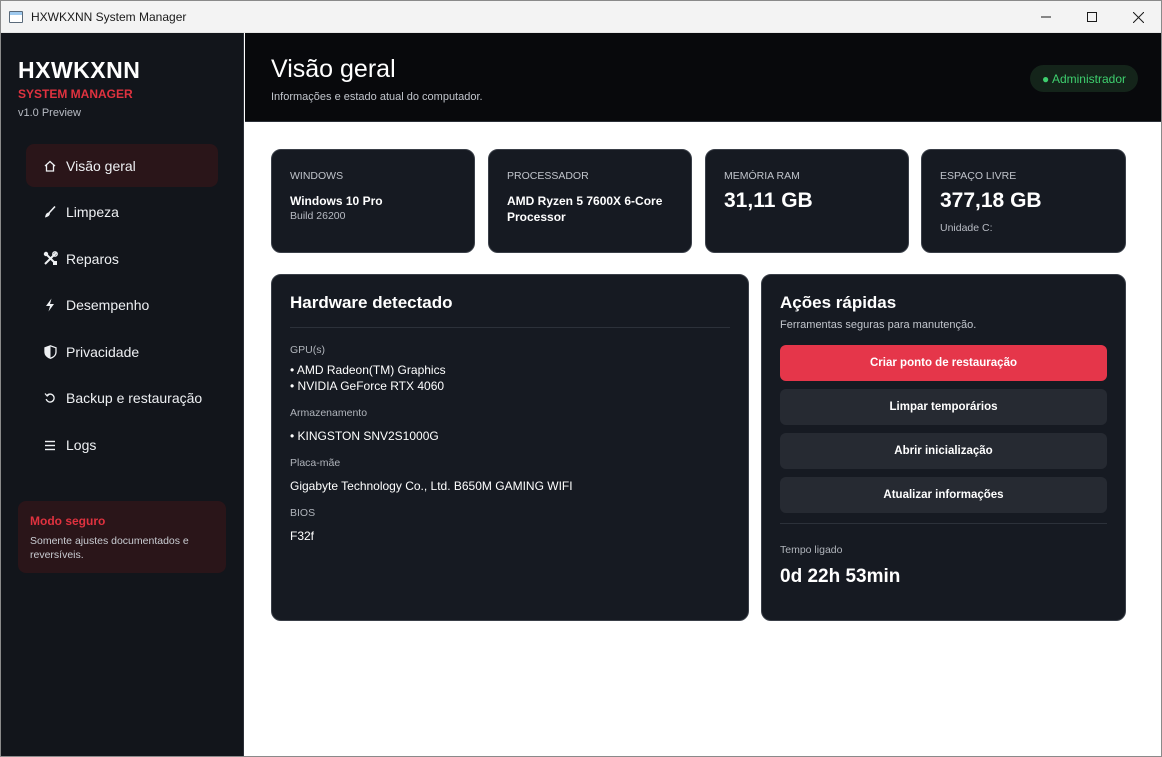  I want to click on sidebar-item-label: Desempenho, so click(108, 305).